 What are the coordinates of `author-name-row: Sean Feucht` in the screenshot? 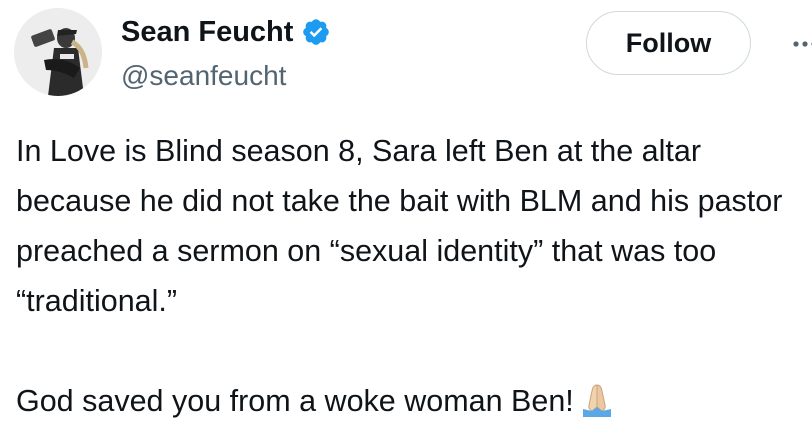 It's located at (226, 32).